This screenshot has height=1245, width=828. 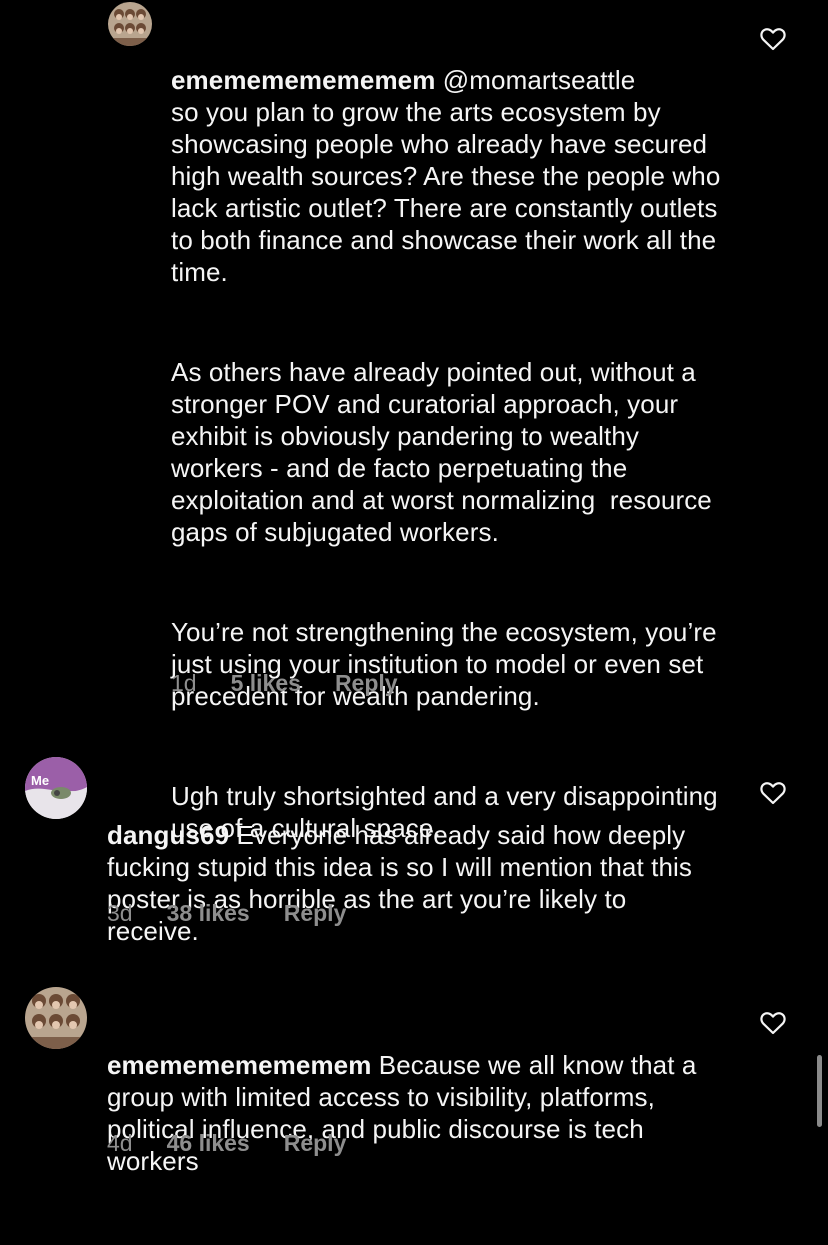 What do you see at coordinates (819, 1091) in the screenshot?
I see `scrollbar` at bounding box center [819, 1091].